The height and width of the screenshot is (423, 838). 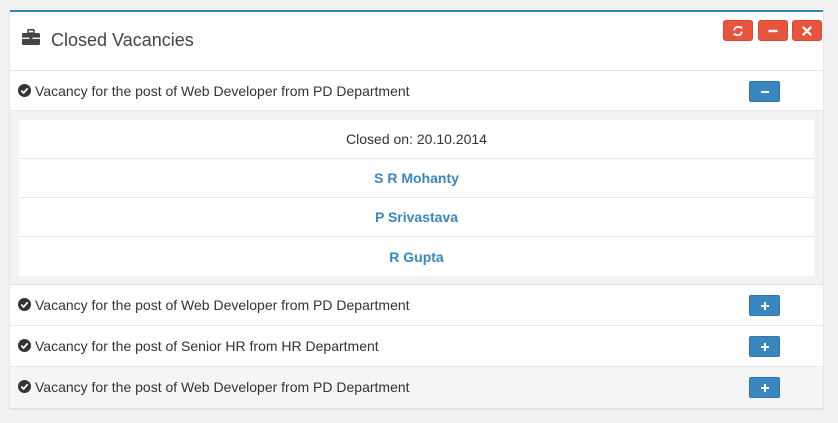 I want to click on collapse-button, so click(x=764, y=91).